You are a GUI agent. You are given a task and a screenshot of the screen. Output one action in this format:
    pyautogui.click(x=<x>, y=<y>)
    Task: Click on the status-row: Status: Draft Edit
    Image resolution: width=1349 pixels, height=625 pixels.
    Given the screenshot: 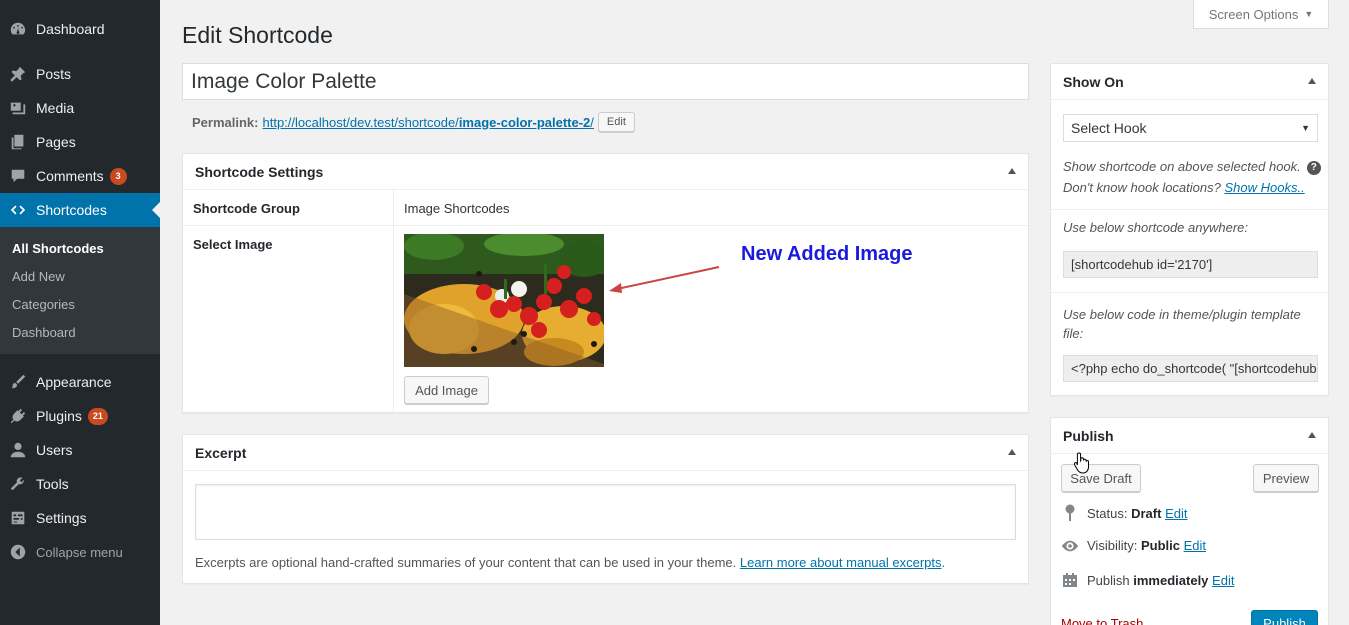 What is the action you would take?
    pyautogui.click(x=1124, y=513)
    